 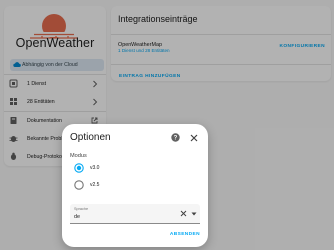 What do you see at coordinates (194, 138) in the screenshot?
I see `close-icon` at bounding box center [194, 138].